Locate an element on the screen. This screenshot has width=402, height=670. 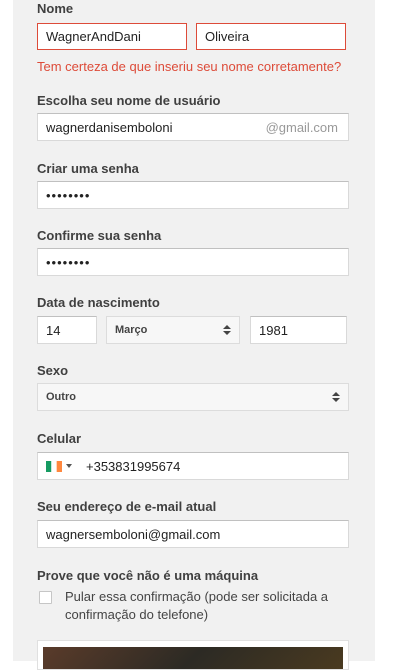
country-flag-dropdown is located at coordinates (59, 466).